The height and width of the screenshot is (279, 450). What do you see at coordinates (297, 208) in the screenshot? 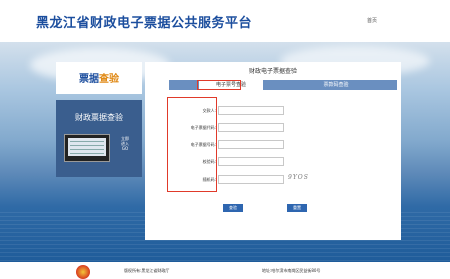
I see `reset-button: 重置` at bounding box center [297, 208].